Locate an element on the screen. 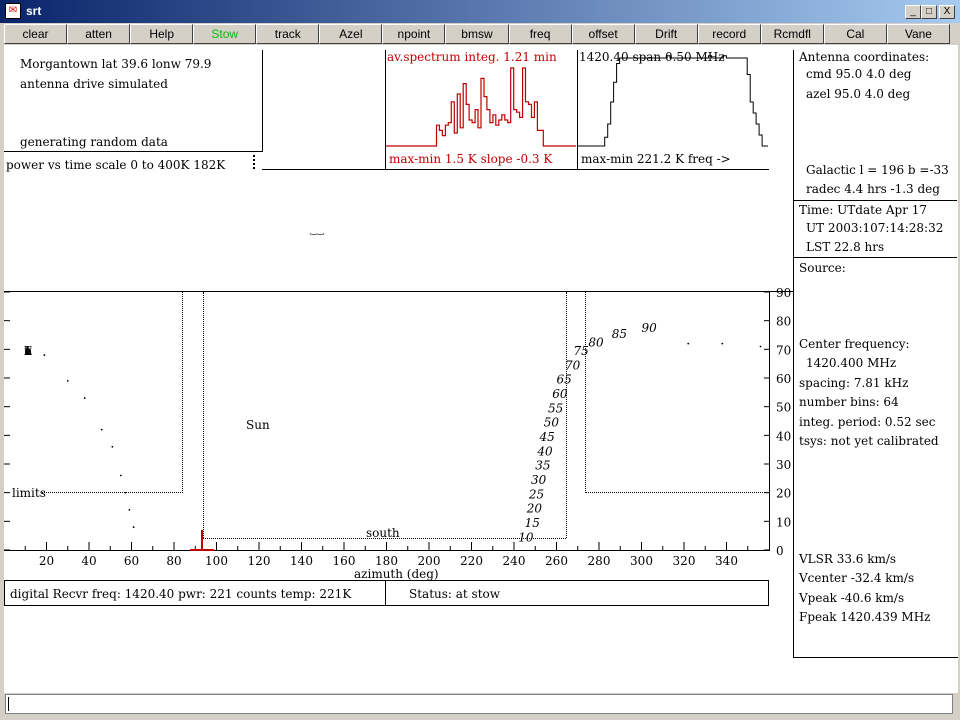  track-label: 45 is located at coordinates (547, 437).